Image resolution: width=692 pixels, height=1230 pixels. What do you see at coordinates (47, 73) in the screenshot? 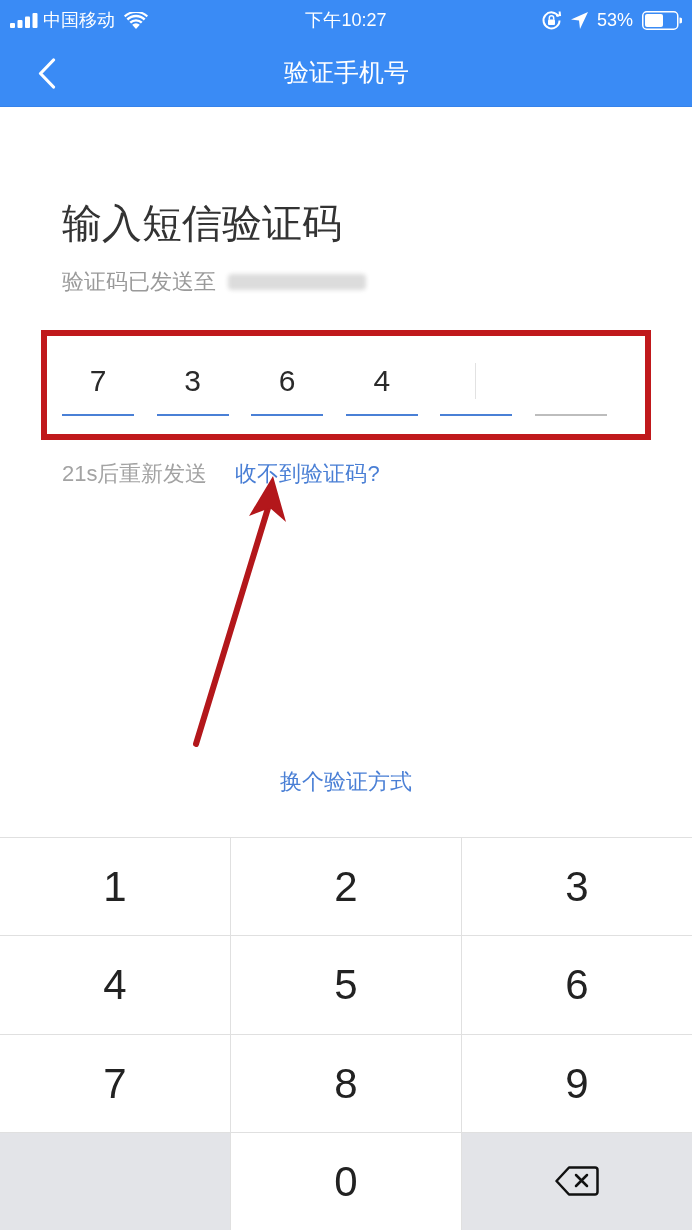
I see `back-chevron-icon` at bounding box center [47, 73].